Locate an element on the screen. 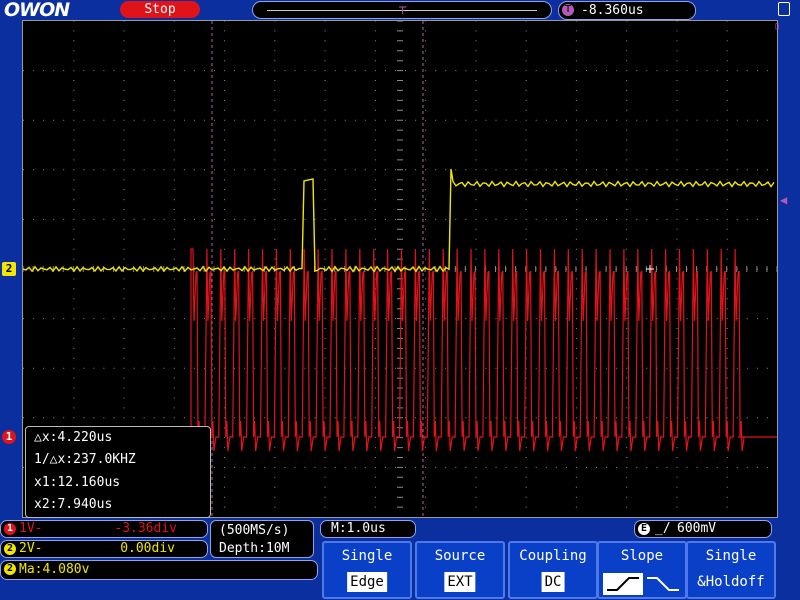 The width and height of the screenshot is (800, 600). math-value: Ma:4.080v is located at coordinates (54, 569).